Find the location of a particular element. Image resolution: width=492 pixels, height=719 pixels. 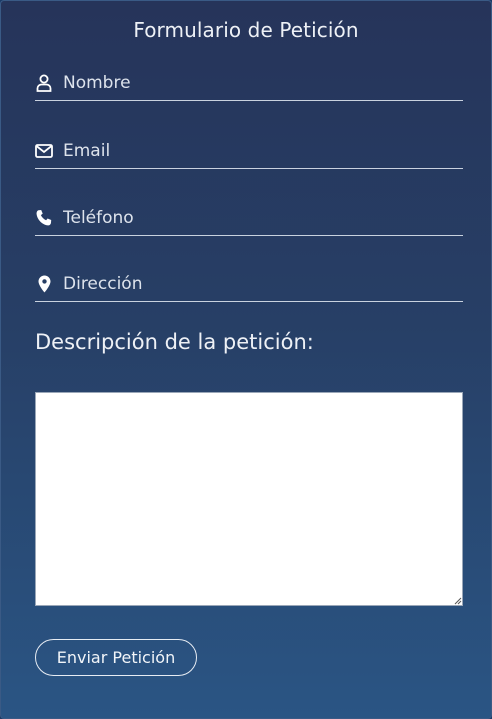

name-input is located at coordinates (258, 83).